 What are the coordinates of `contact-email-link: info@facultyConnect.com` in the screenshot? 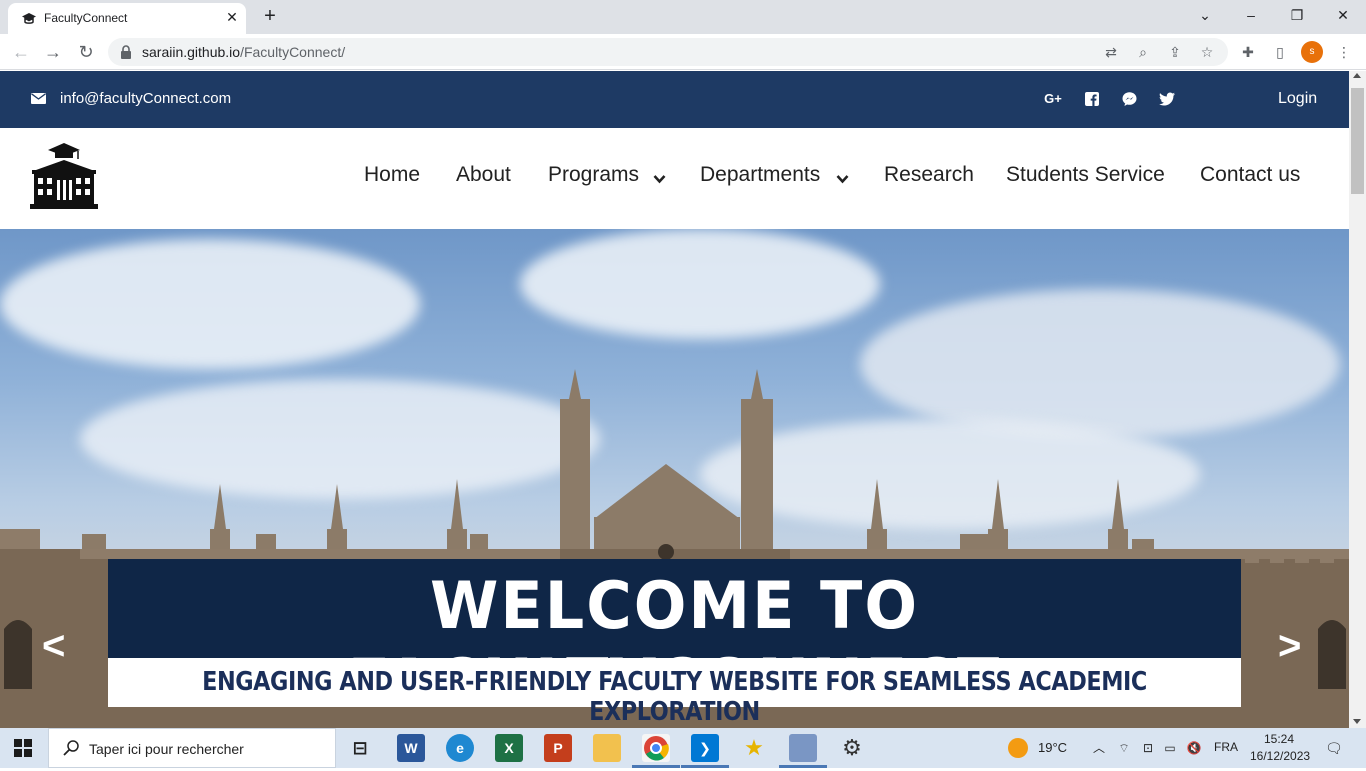 It's located at (145, 98).